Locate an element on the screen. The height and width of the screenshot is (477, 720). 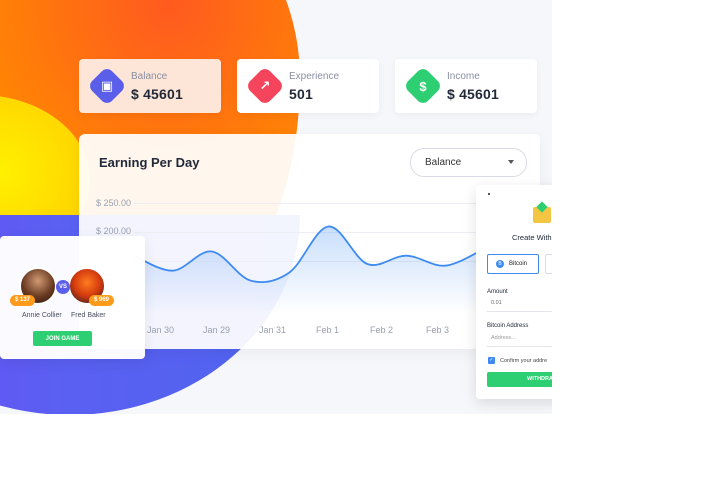
address-label: Bitcoin Address is located at coordinates (508, 326).